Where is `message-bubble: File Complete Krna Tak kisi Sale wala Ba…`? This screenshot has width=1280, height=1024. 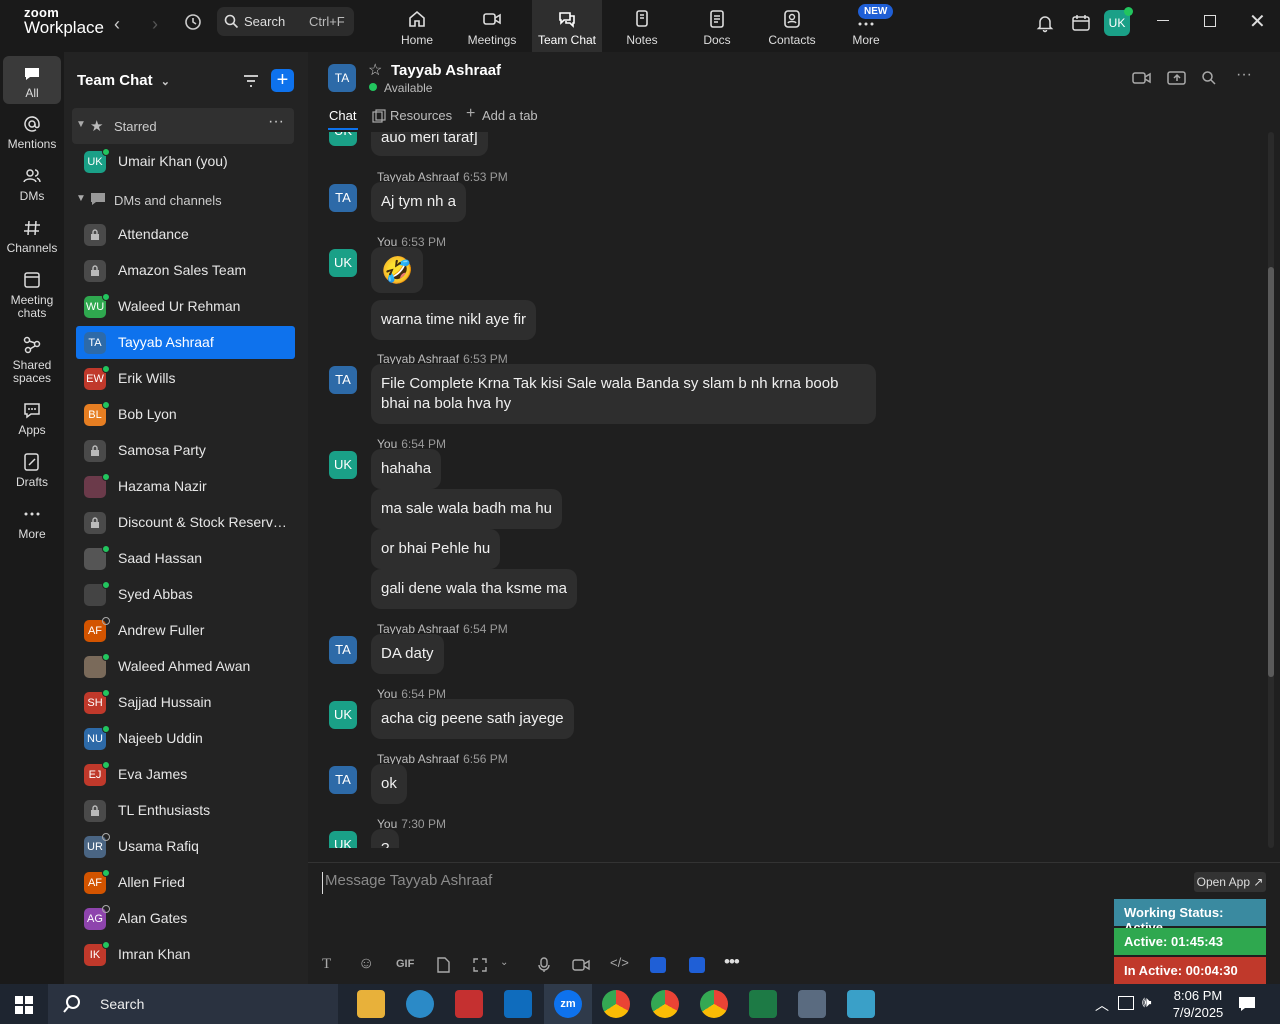
message-bubble: File Complete Krna Tak kisi Sale wala Ba… is located at coordinates (623, 394).